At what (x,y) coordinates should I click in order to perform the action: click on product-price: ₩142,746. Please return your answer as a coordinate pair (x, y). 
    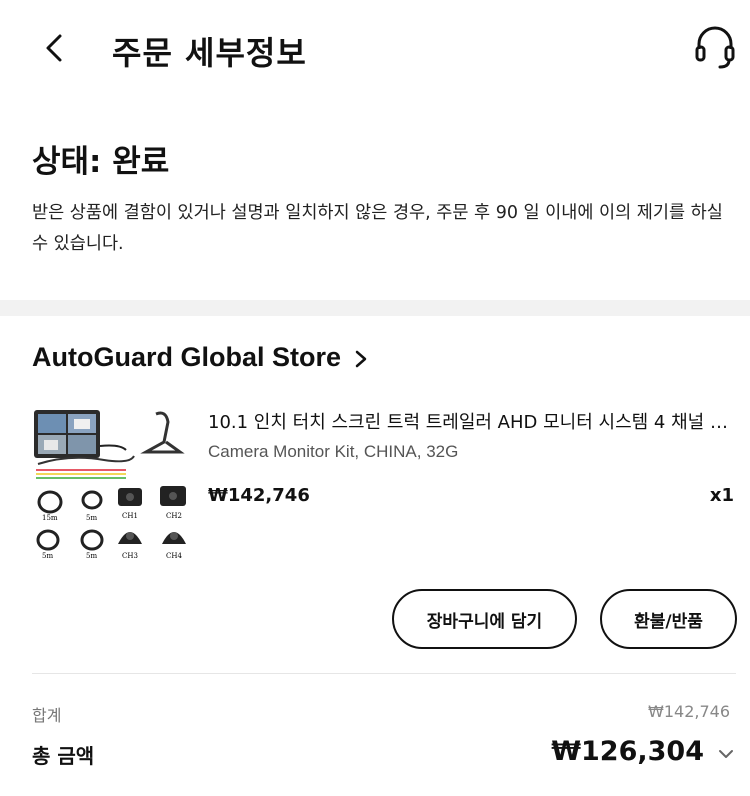
    Looking at the image, I should click on (259, 495).